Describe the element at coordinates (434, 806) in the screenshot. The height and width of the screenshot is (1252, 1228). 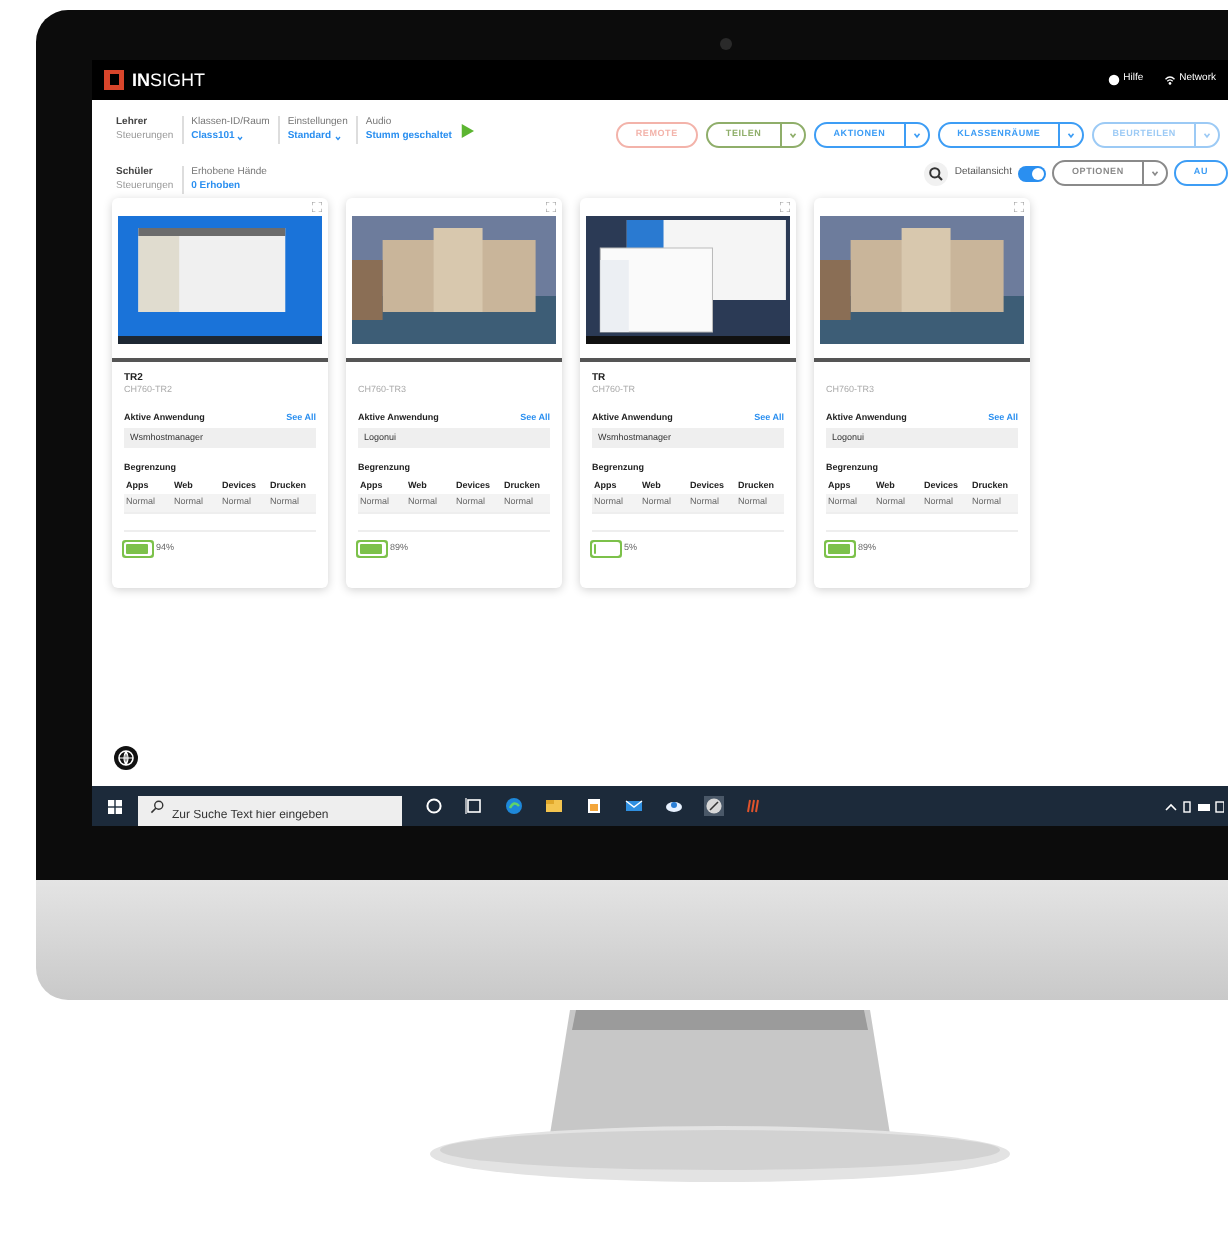
I see `cortana-icon` at that location.